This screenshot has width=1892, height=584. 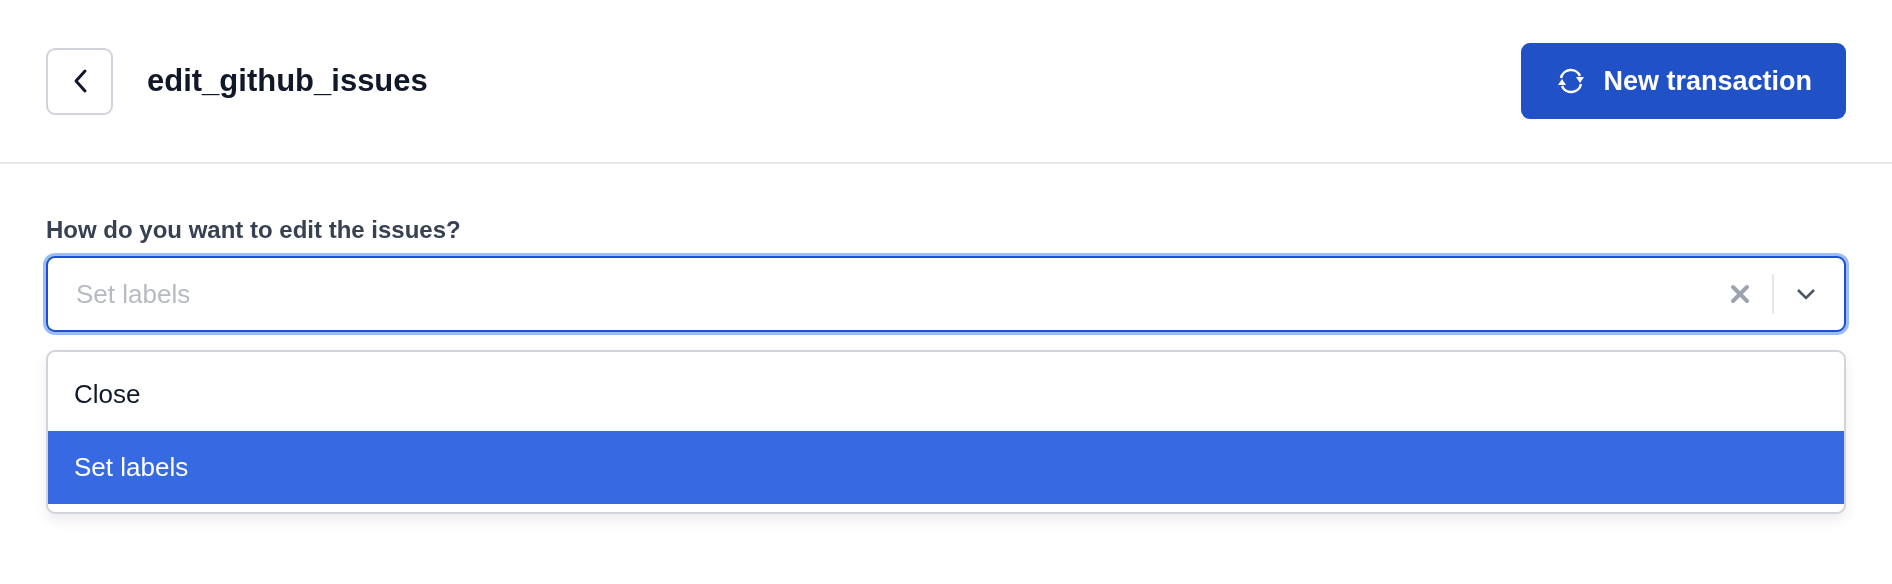 I want to click on select-field: Set labels, so click(x=946, y=294).